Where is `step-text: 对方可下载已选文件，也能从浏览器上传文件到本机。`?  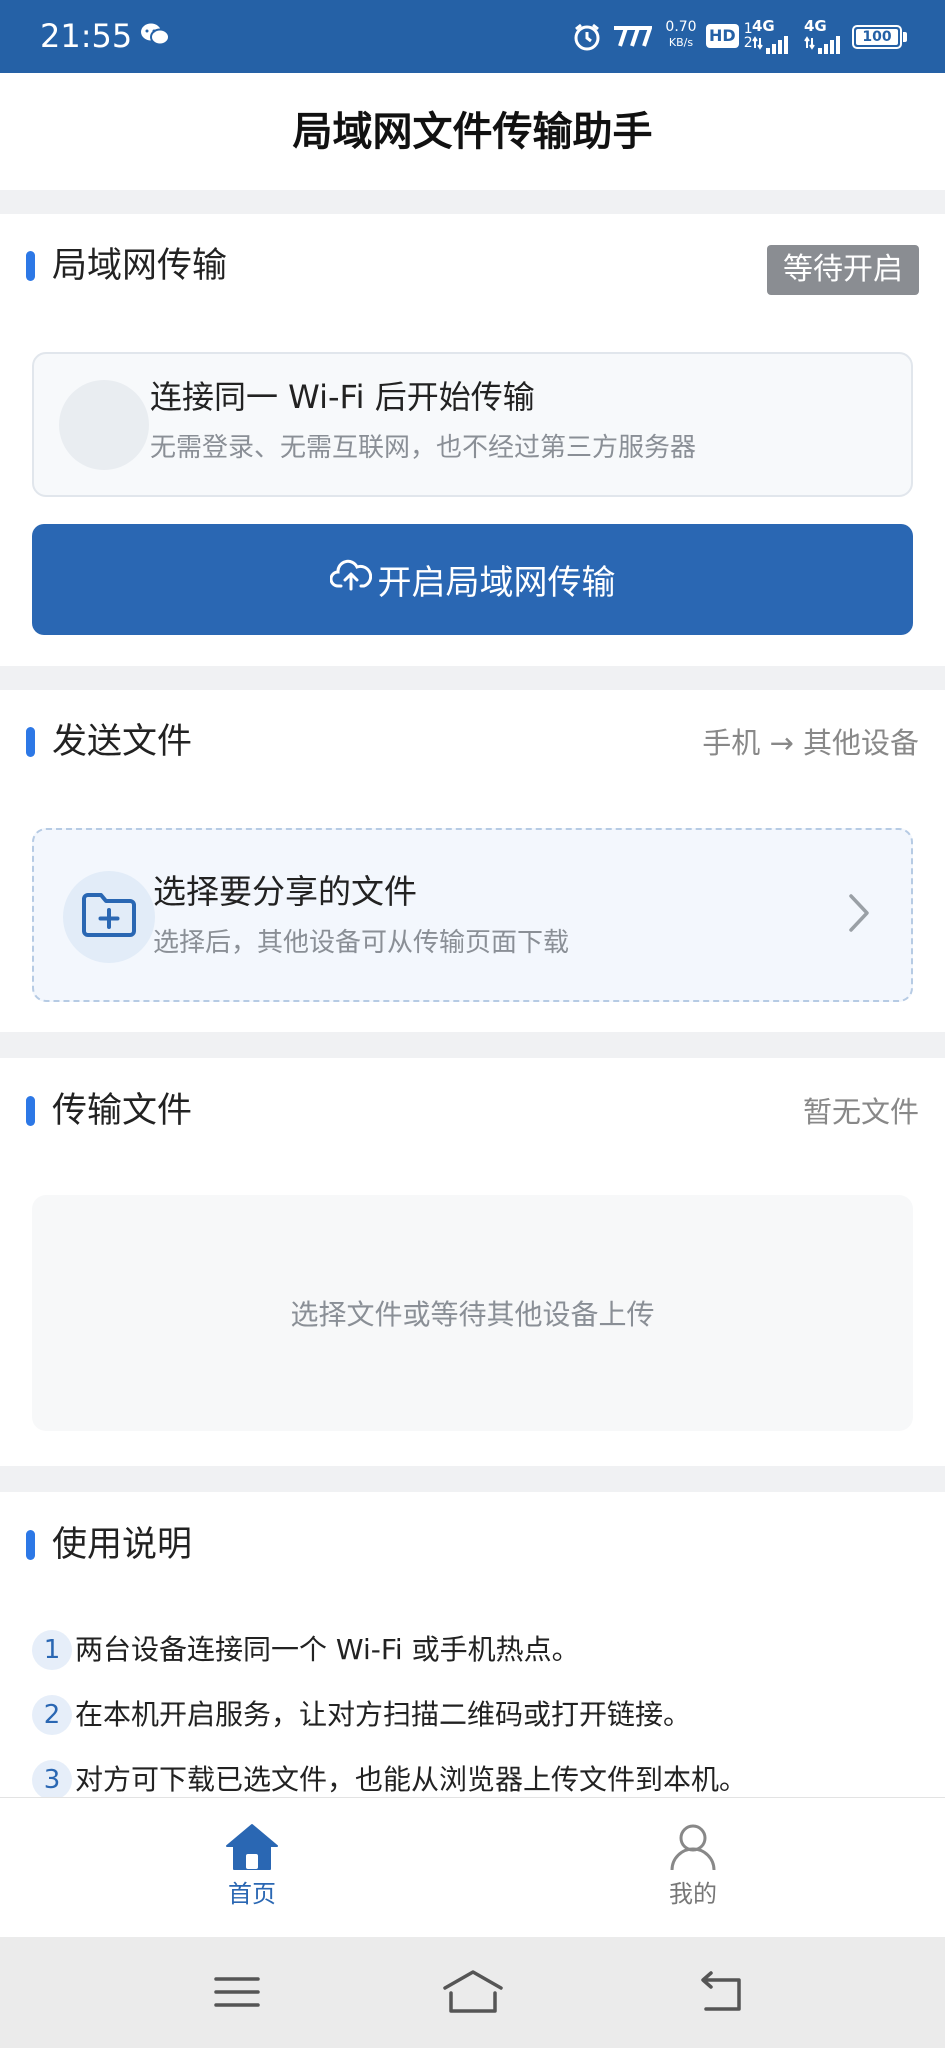
step-text: 对方可下载已选文件，也能从浏览器上传文件到本机。 is located at coordinates (411, 1779).